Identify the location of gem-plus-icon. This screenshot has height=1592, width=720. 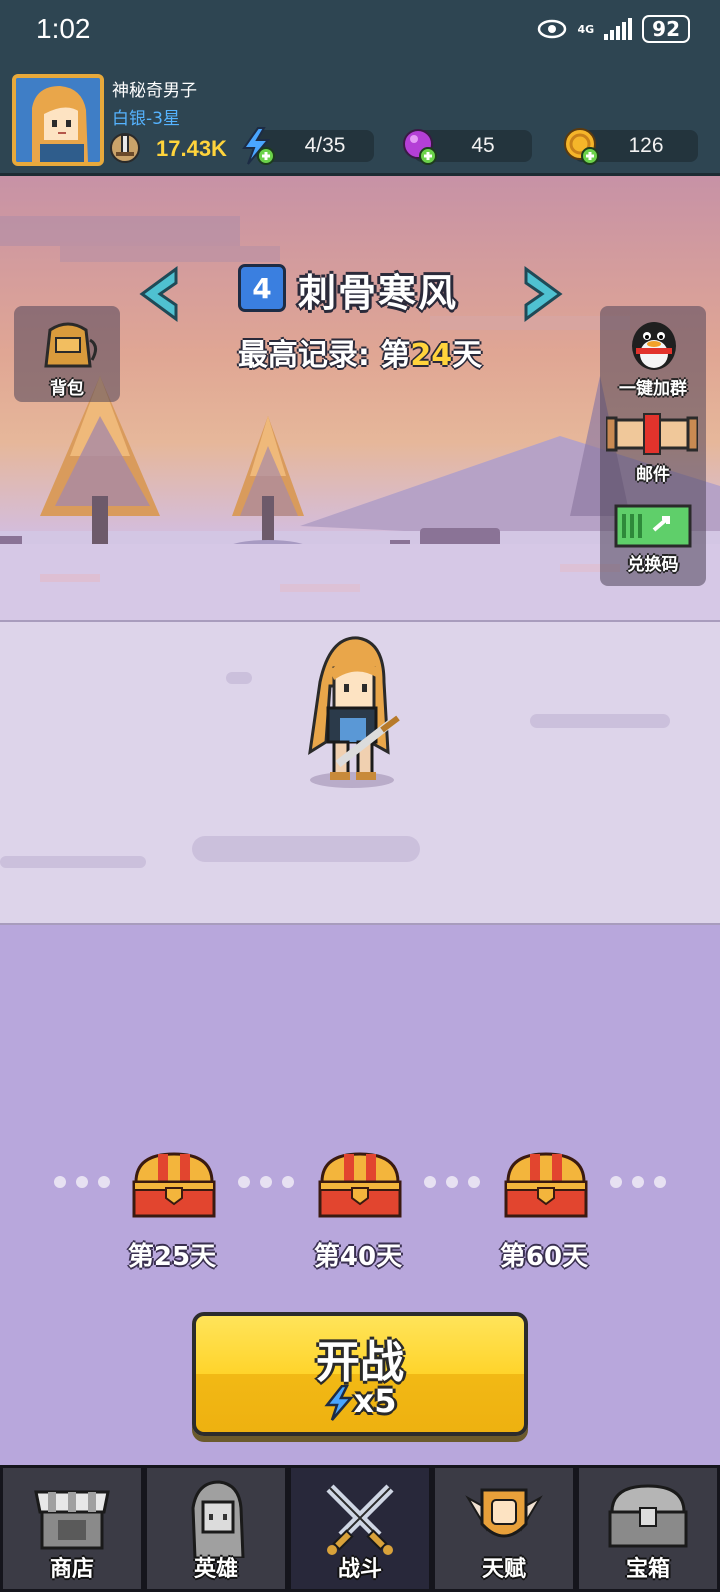
(420, 146).